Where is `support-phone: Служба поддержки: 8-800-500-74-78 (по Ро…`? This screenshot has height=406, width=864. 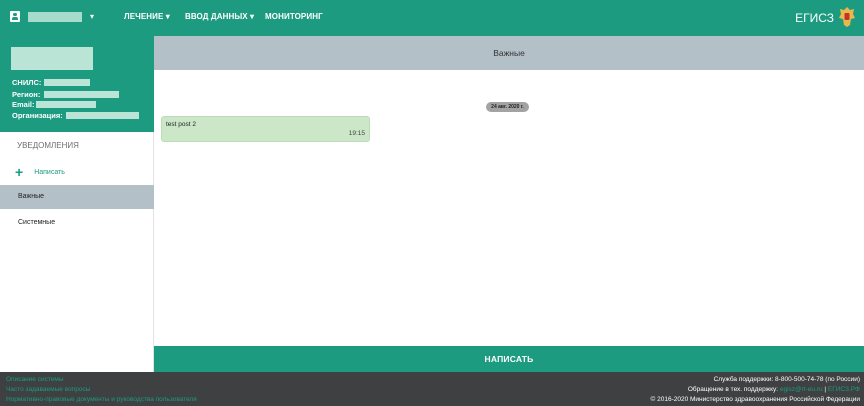 support-phone: Служба поддержки: 8-800-500-74-78 (по Ро… is located at coordinates (786, 379).